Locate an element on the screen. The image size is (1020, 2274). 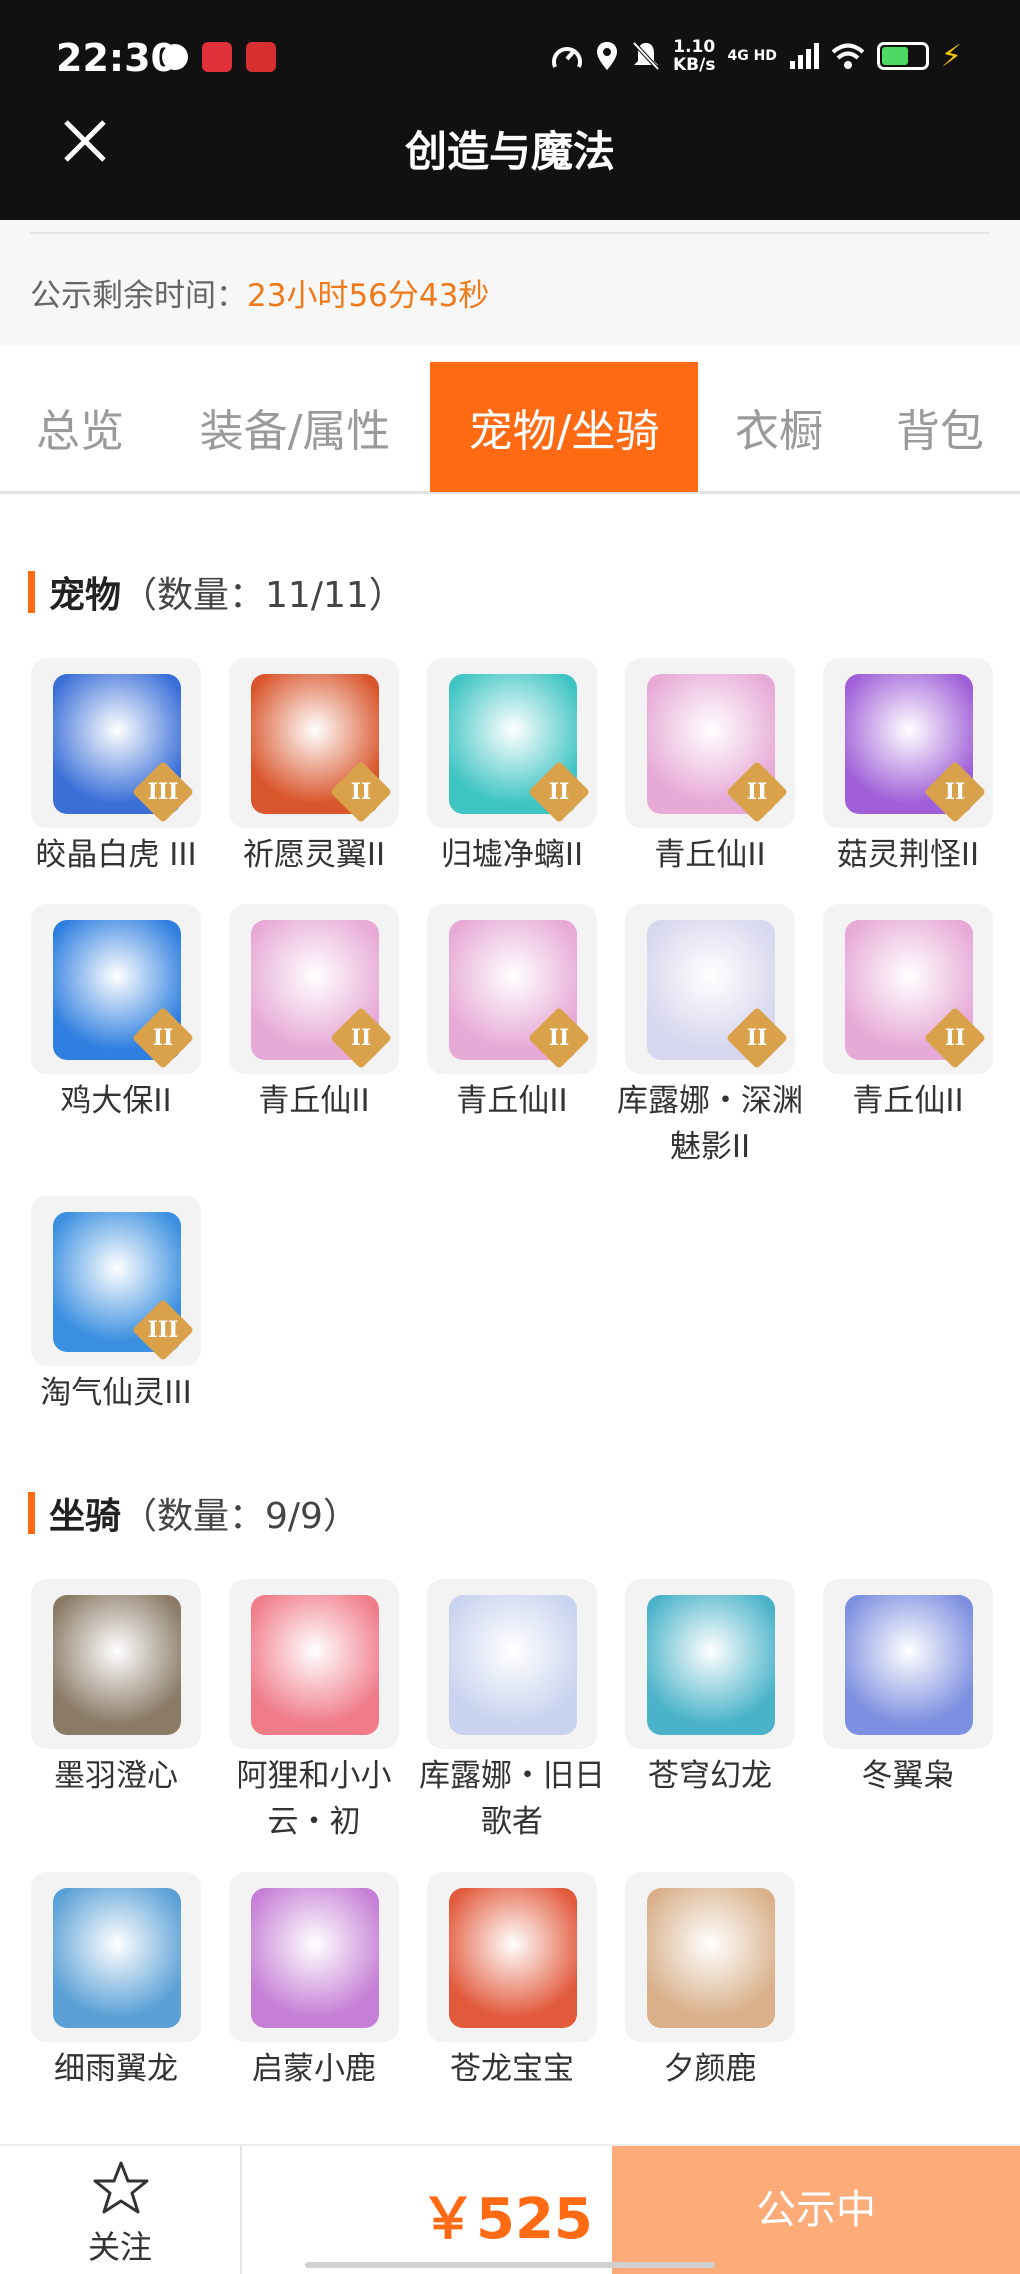
pet-item: II 菇灵荆怪II is located at coordinates (908, 768).